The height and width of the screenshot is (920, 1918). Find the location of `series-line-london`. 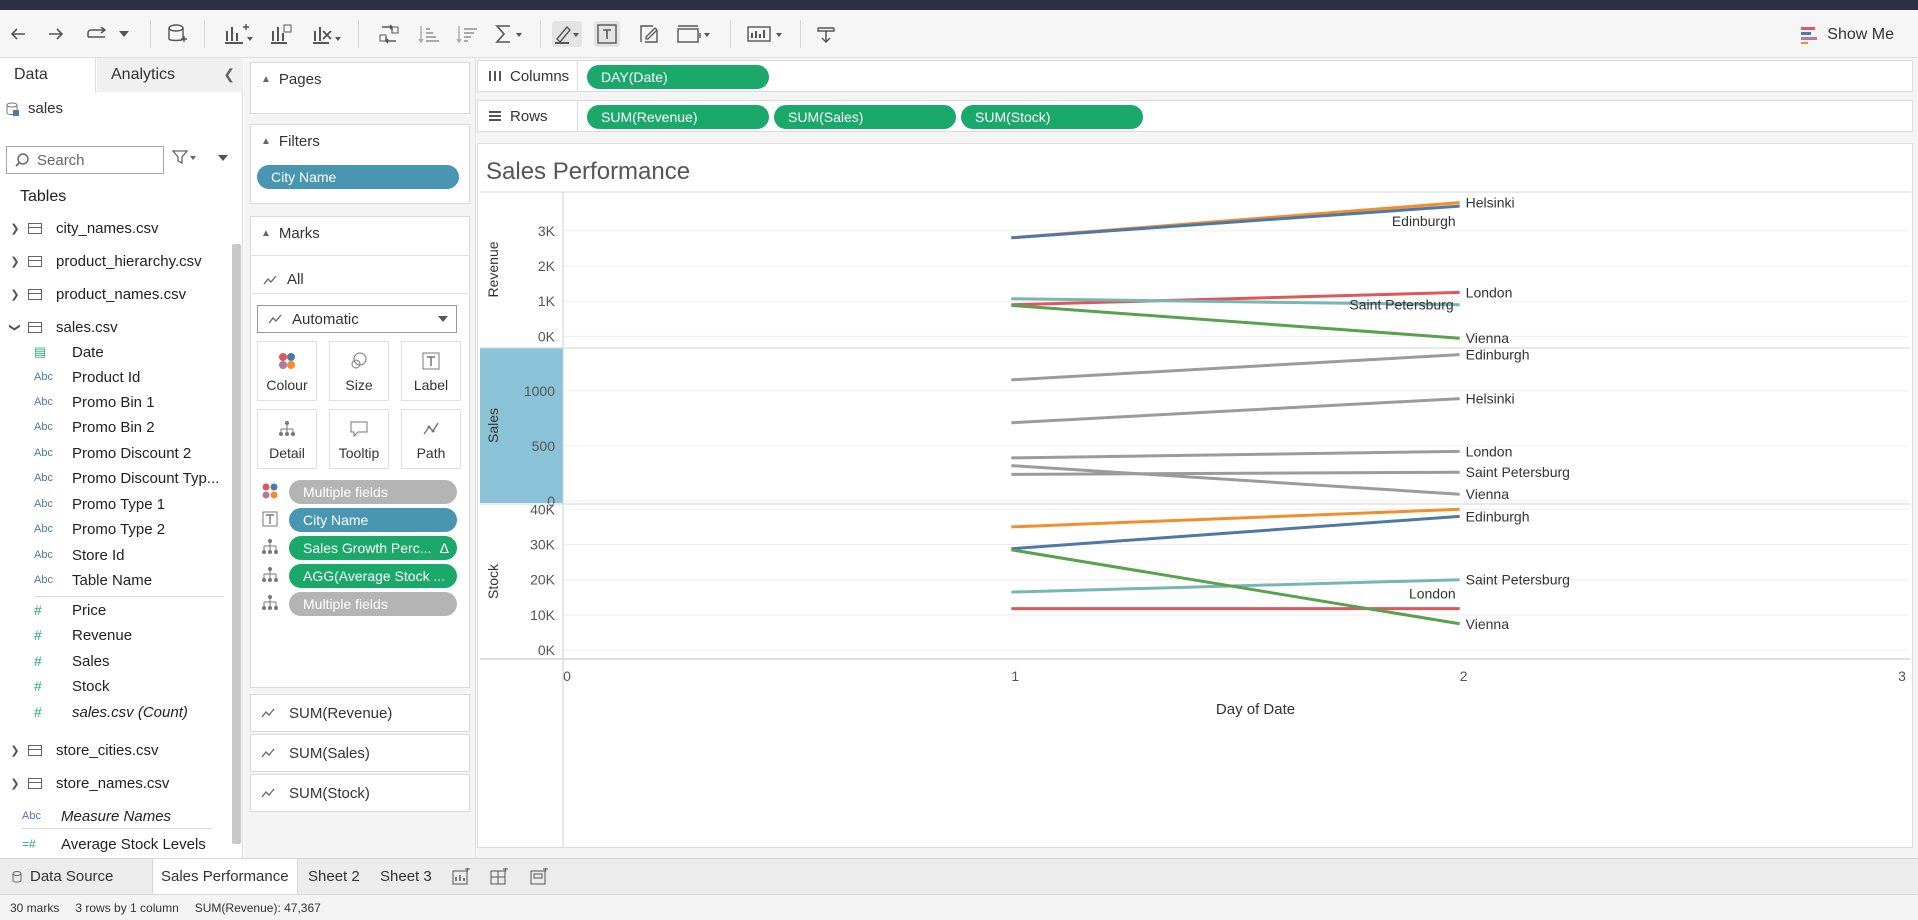

series-line-london is located at coordinates (1235, 454).